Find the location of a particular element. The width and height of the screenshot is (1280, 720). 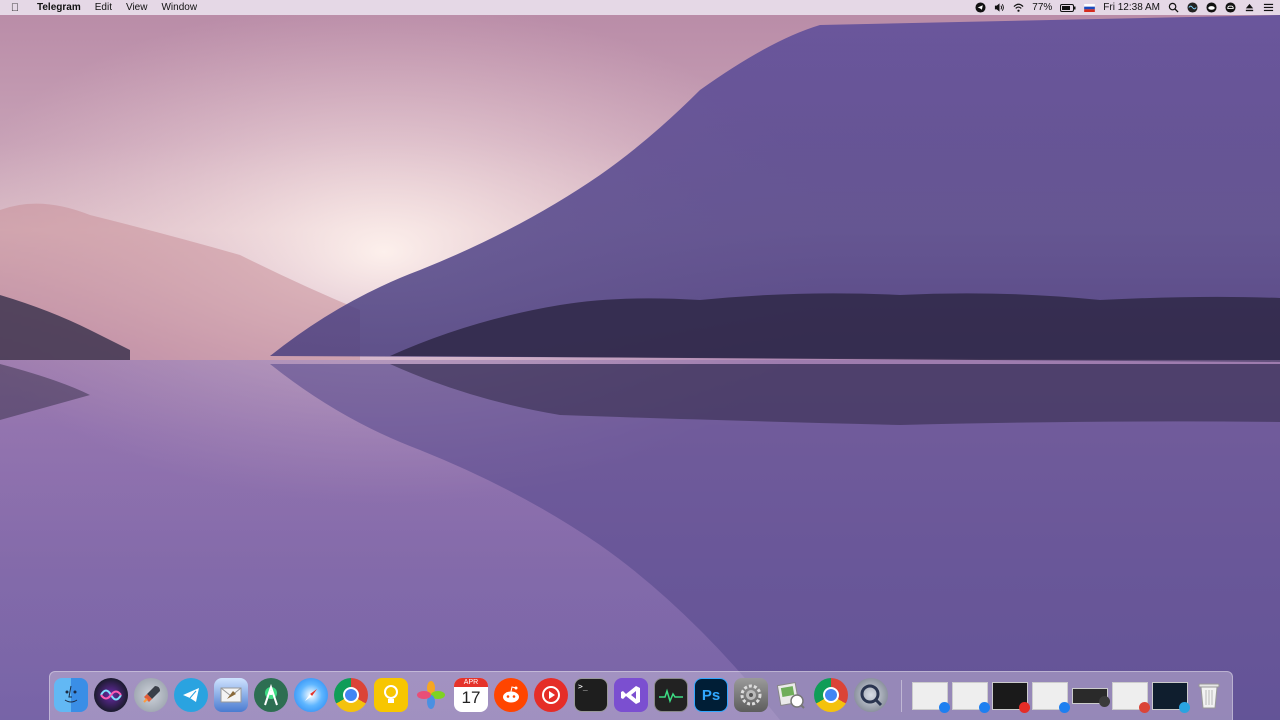

dock-quicktime is located at coordinates (871, 695).